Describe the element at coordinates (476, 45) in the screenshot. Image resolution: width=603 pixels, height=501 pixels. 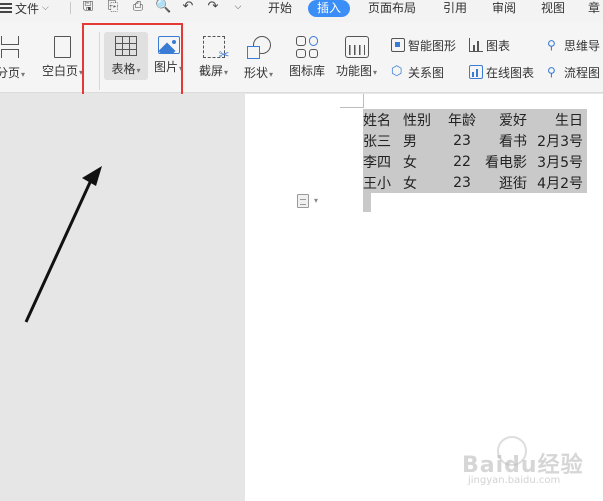
I see `bar-chart-icon` at that location.